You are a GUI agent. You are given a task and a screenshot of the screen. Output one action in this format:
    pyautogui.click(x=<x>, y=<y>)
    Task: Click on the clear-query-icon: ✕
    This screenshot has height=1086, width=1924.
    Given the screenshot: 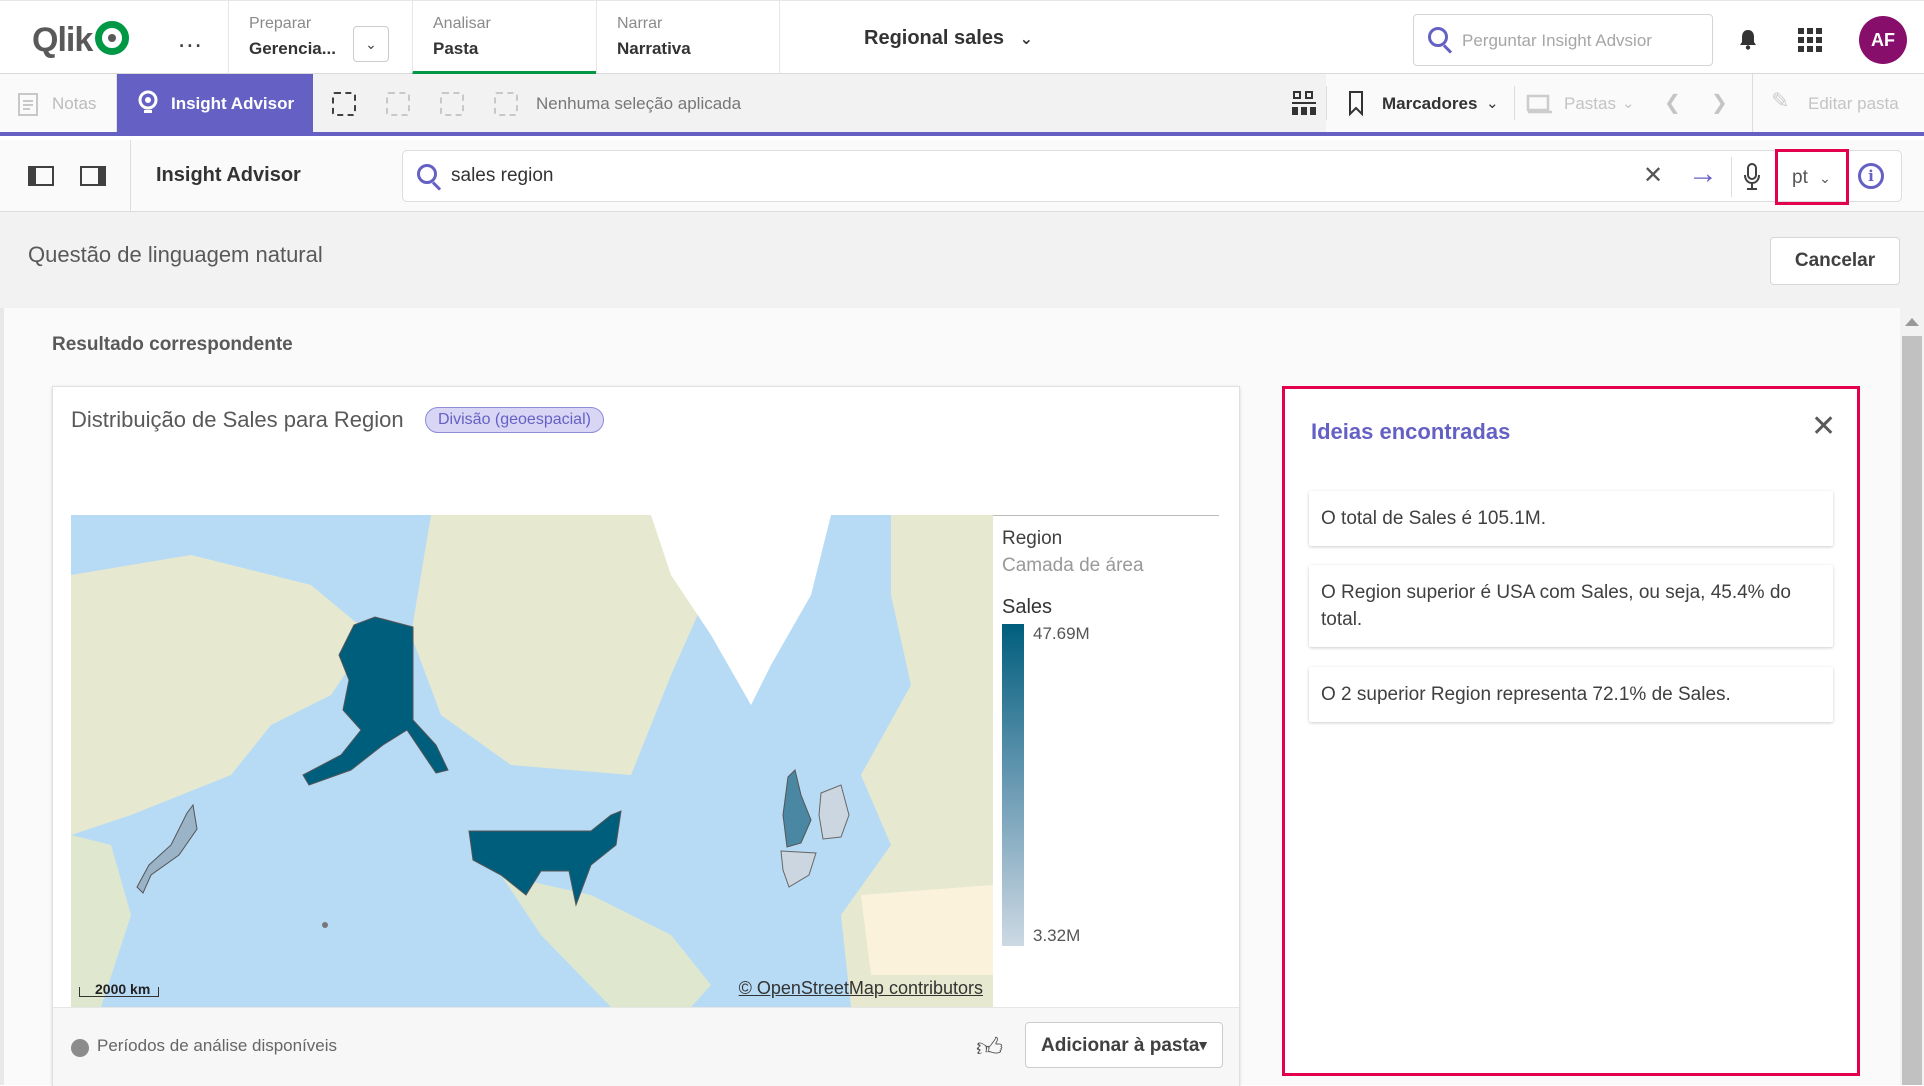 What is the action you would take?
    pyautogui.click(x=1653, y=175)
    